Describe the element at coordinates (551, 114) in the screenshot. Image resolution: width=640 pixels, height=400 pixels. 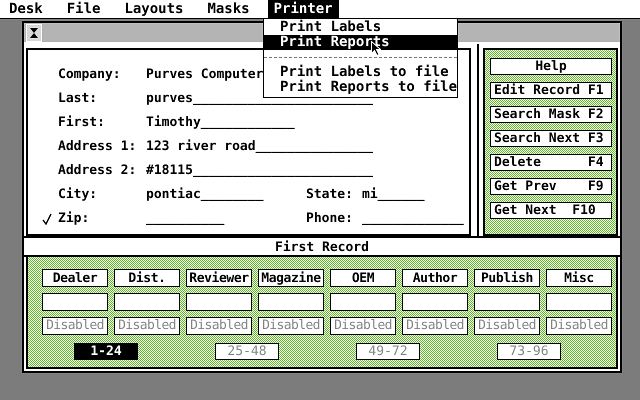
I see `action-button: Search Mask F2` at that location.